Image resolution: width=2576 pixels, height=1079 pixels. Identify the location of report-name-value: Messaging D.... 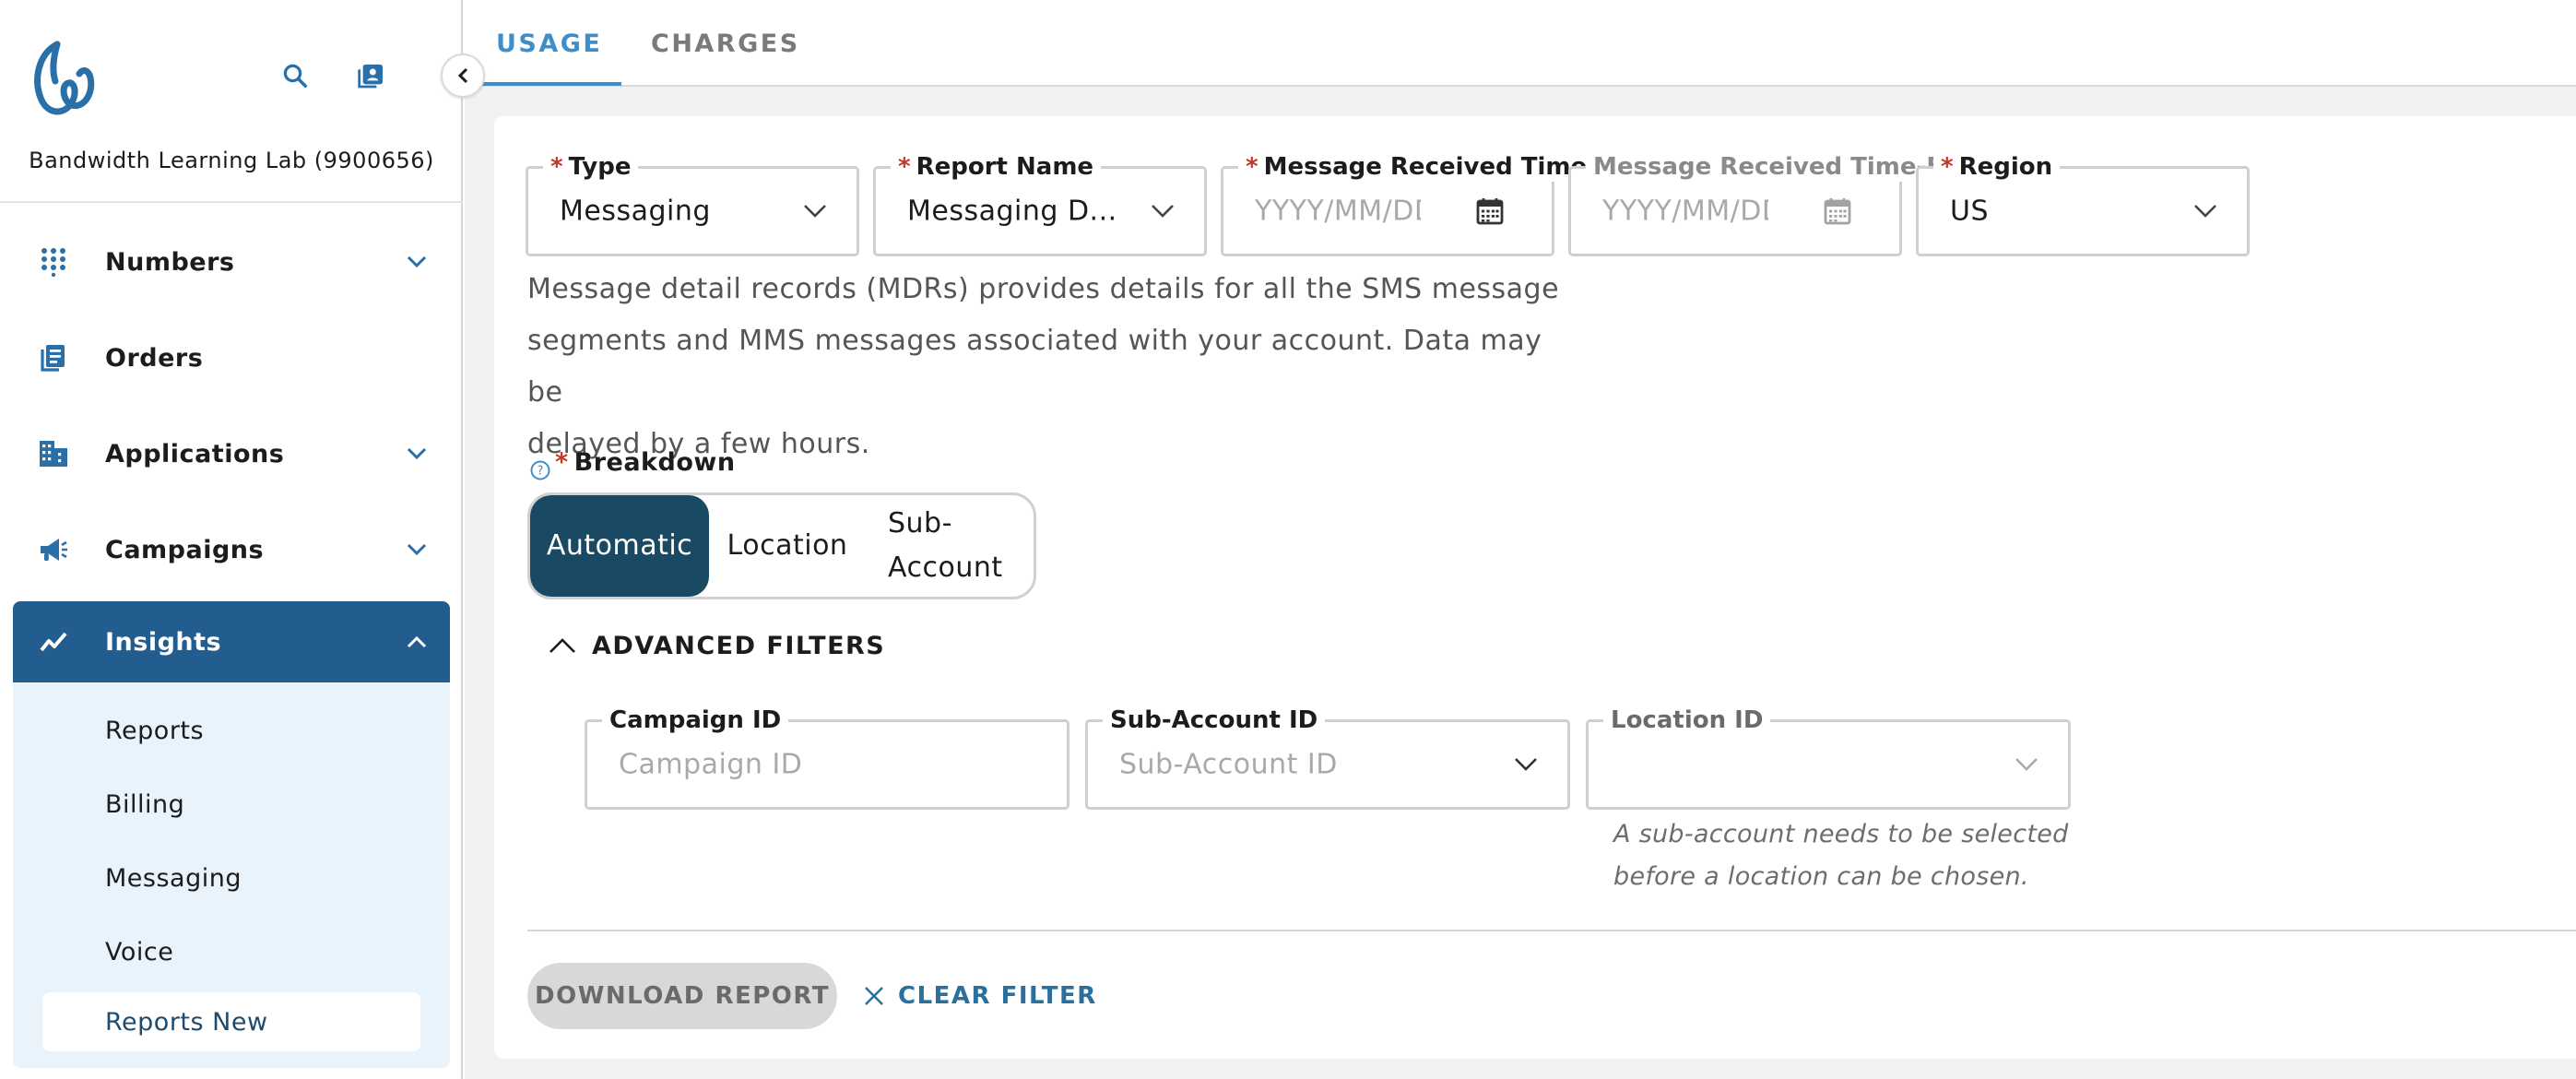
(1012, 211).